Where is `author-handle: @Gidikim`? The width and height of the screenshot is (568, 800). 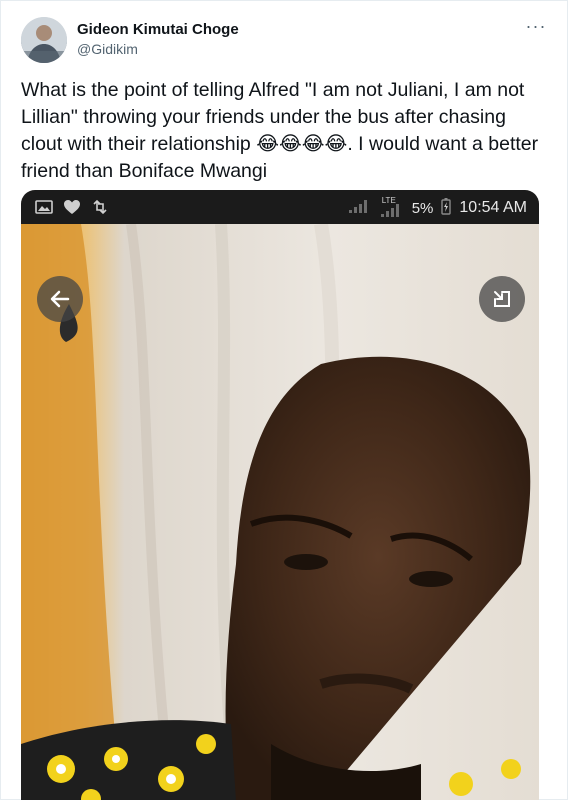
author-handle: @Gidikim is located at coordinates (107, 49).